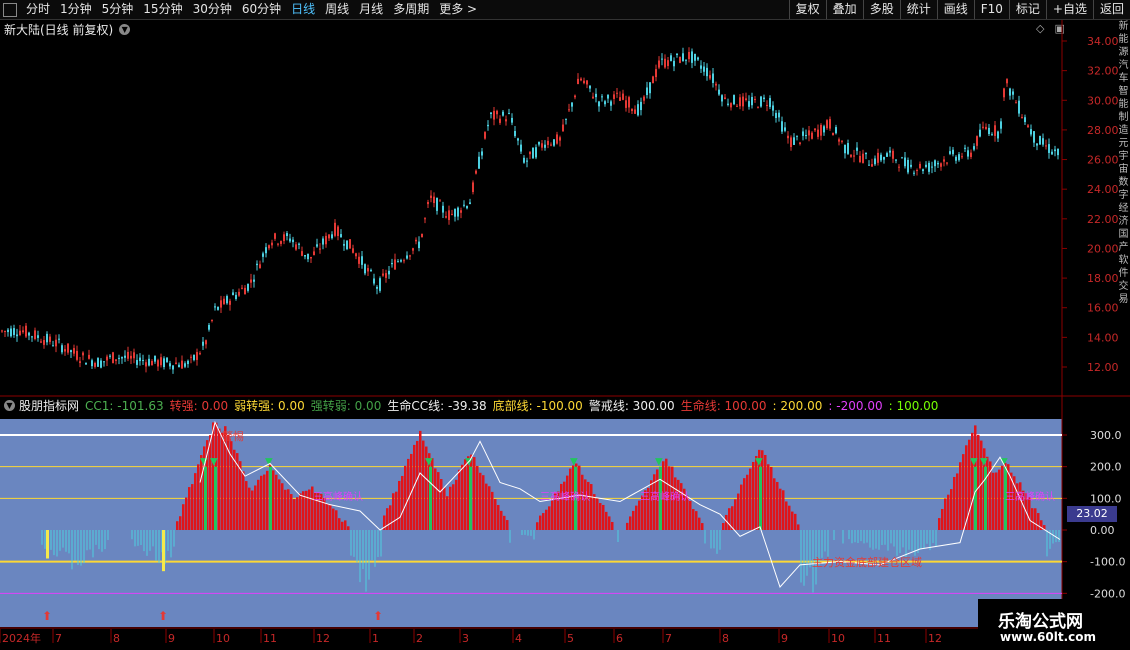 This screenshot has height=650, width=1130. I want to click on current-value-badge: 23.02, so click(1092, 514).